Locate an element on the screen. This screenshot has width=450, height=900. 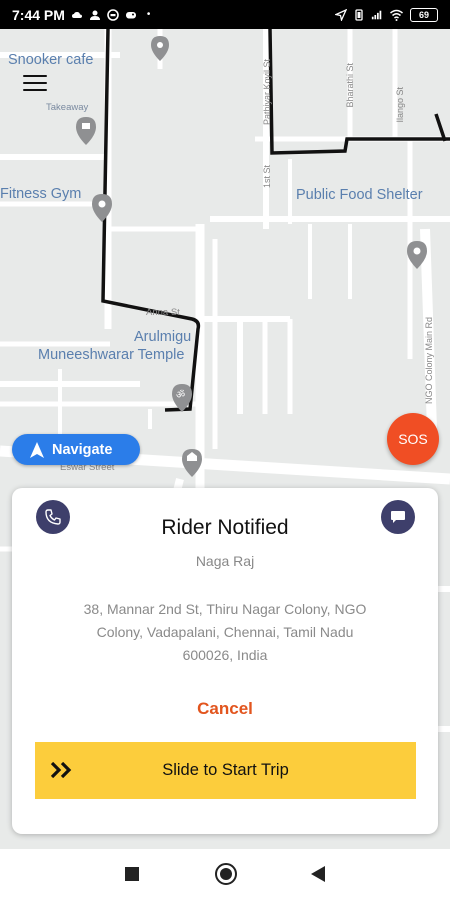
slide-to-start-button: Slide to Start Trip is located at coordinates (225, 770).